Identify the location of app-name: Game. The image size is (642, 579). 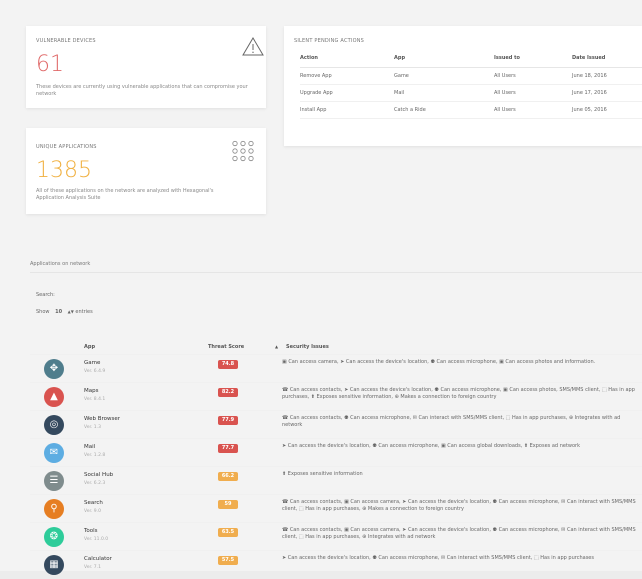
(92, 363).